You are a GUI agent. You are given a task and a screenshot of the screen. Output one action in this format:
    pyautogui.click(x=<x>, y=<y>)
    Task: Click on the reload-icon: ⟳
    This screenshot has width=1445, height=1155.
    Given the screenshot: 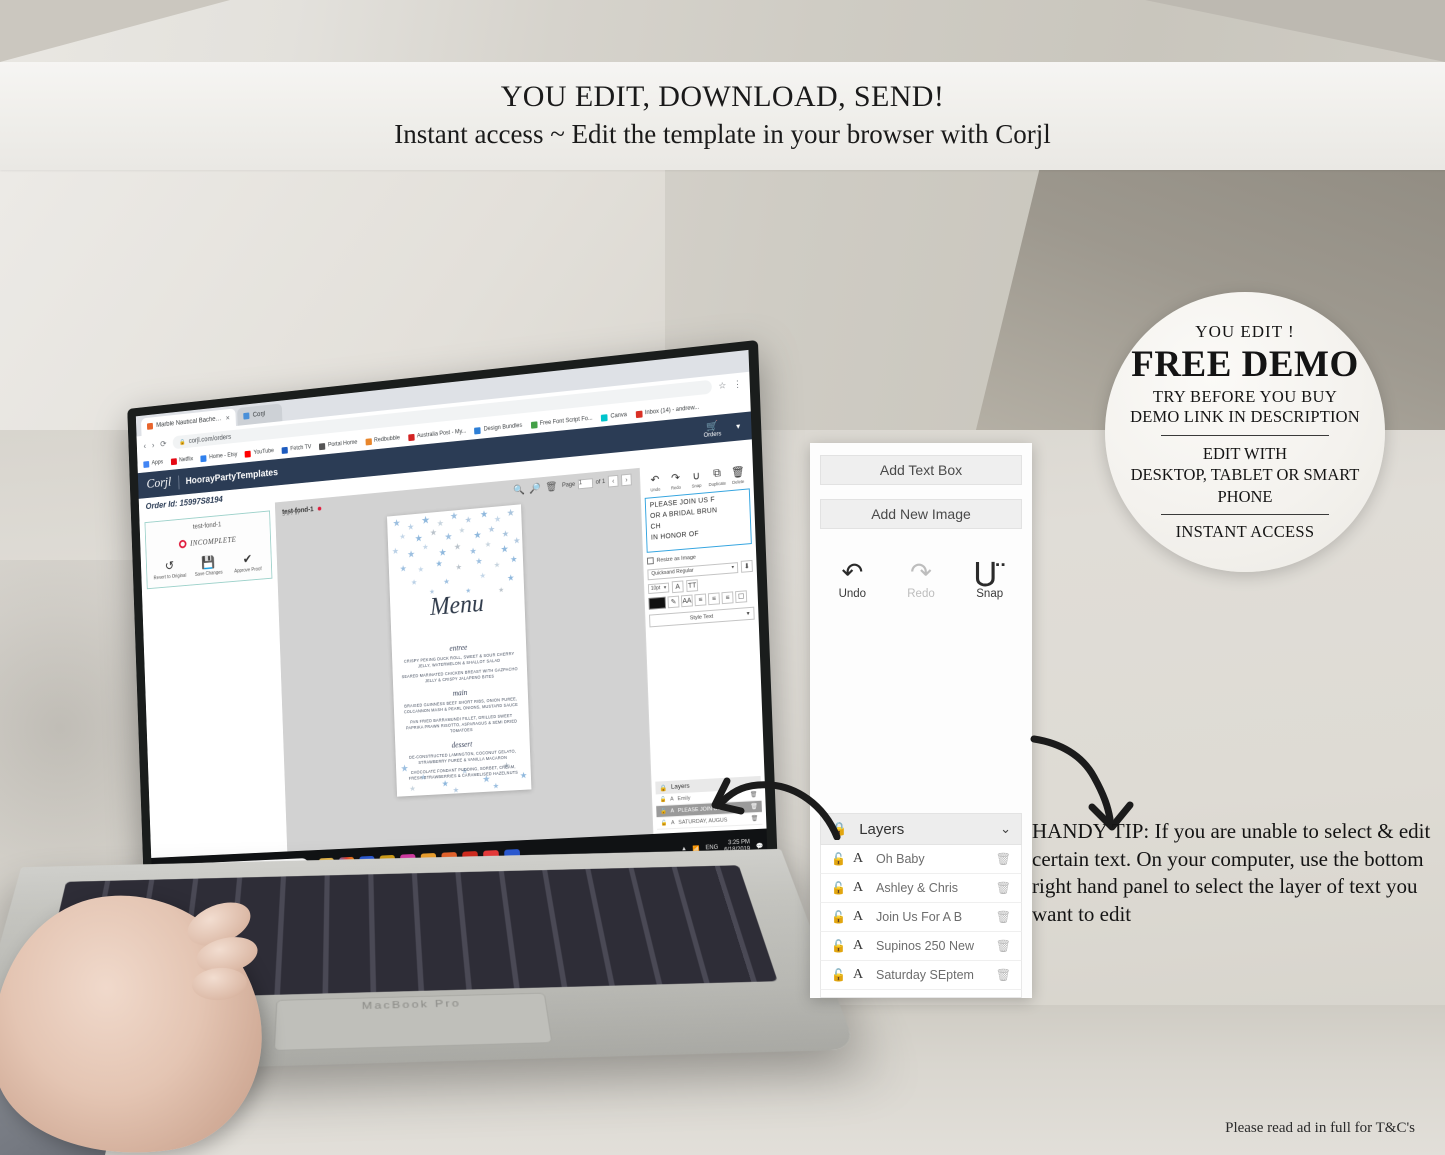 What is the action you would take?
    pyautogui.click(x=163, y=443)
    